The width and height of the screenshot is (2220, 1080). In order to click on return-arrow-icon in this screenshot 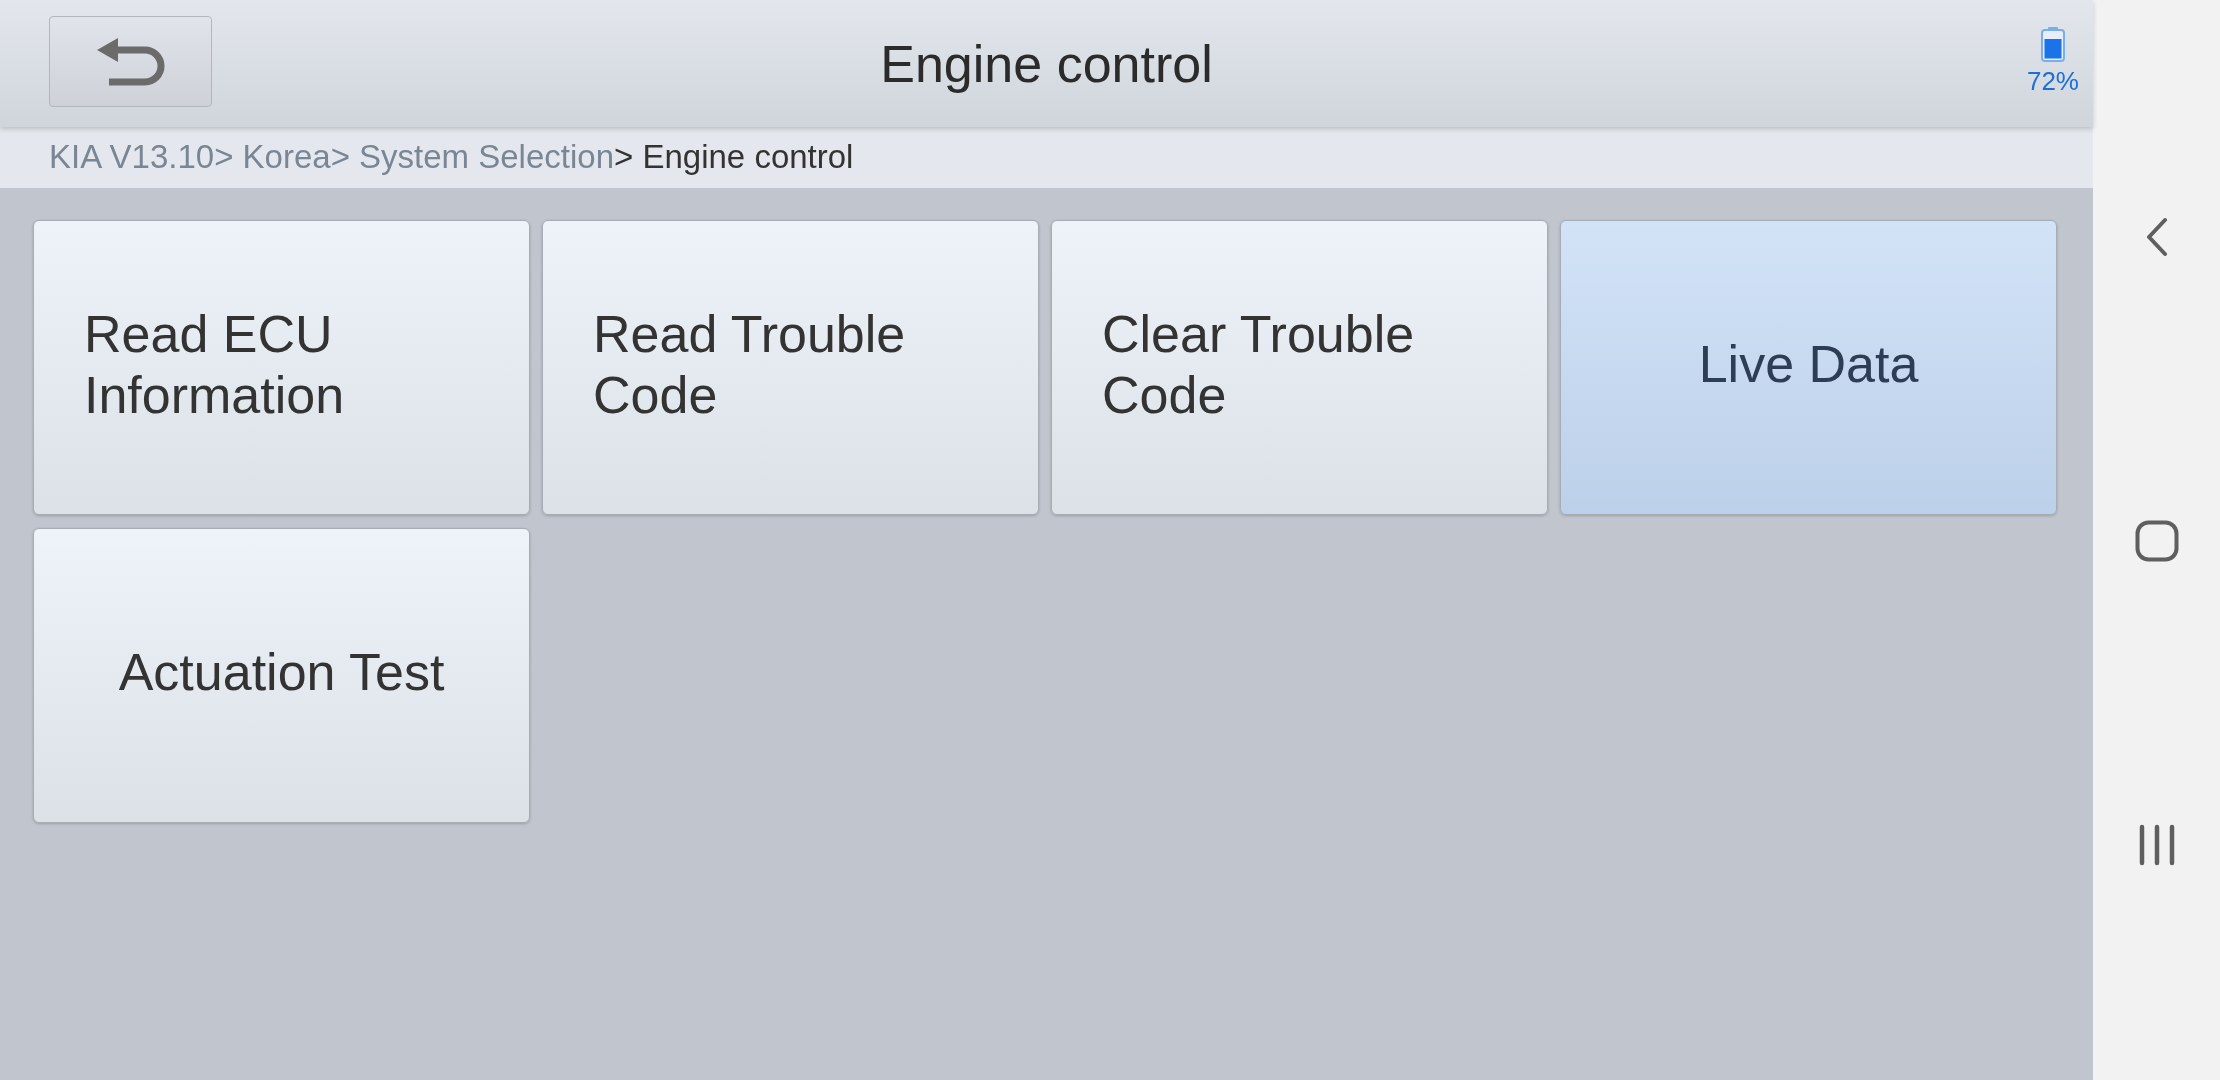, I will do `click(130, 61)`.